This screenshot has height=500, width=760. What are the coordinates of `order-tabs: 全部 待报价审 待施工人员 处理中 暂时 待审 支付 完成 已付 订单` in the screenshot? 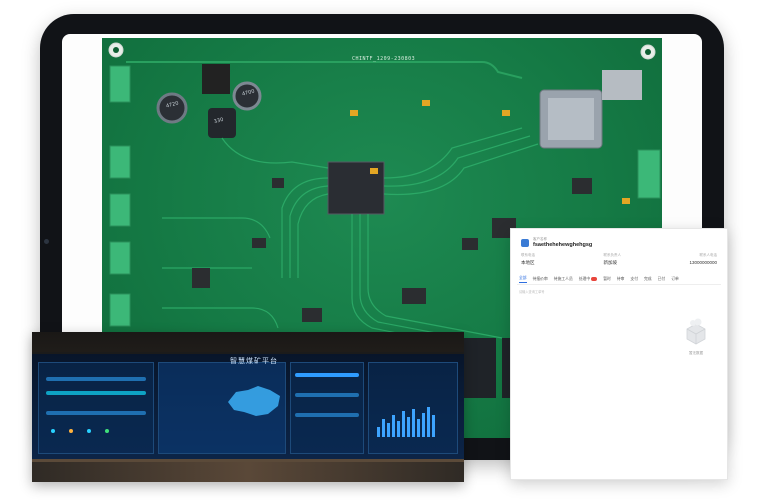 It's located at (619, 280).